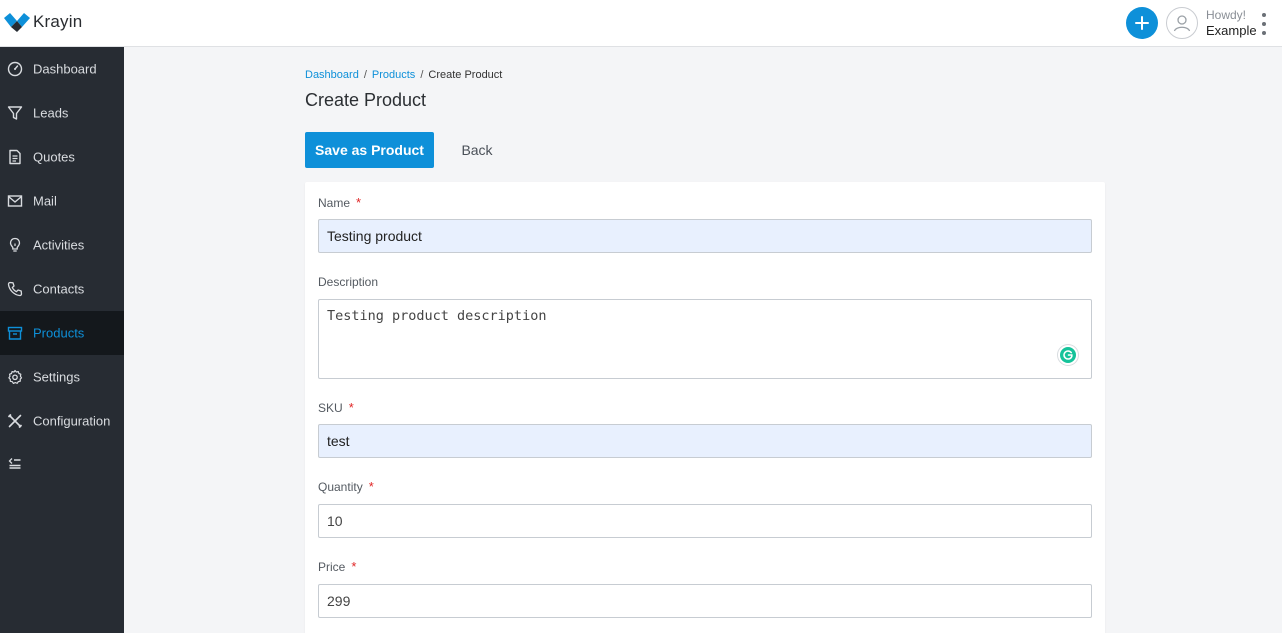 This screenshot has height=633, width=1282. What do you see at coordinates (15, 463) in the screenshot?
I see `collapse-menu-icon` at bounding box center [15, 463].